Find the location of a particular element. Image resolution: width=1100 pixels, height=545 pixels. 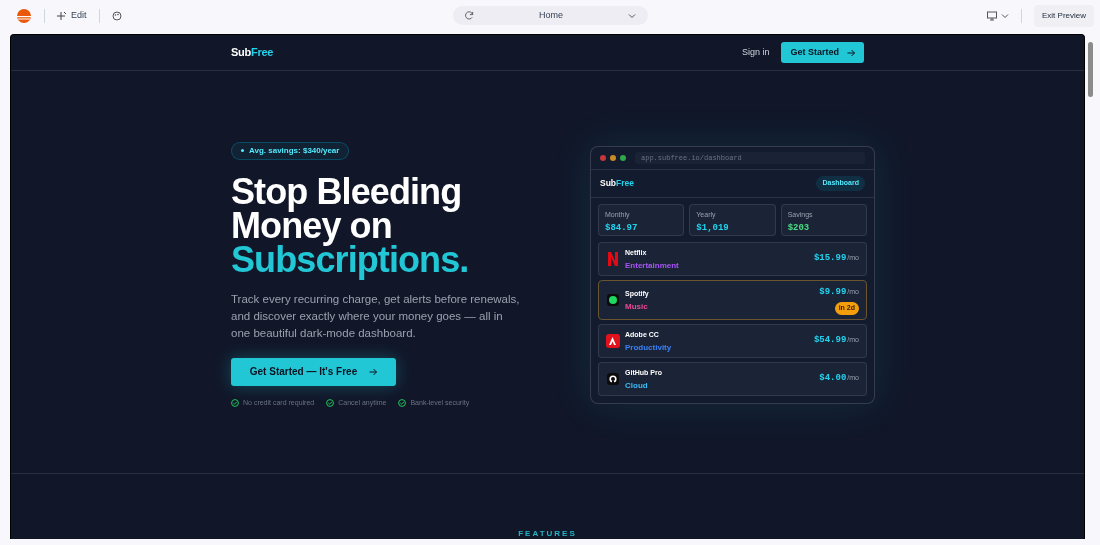

monitor-icon is located at coordinates (992, 16).